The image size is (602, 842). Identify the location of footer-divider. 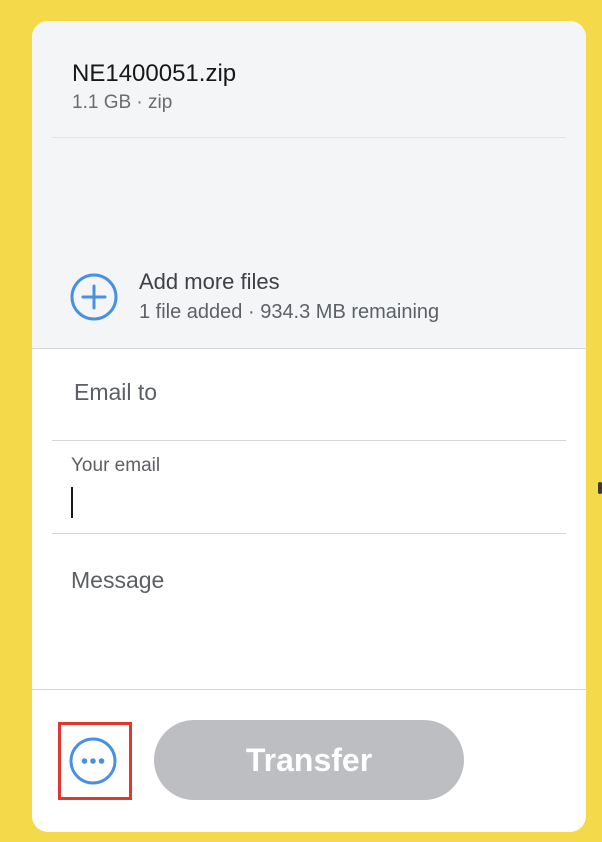
(309, 689).